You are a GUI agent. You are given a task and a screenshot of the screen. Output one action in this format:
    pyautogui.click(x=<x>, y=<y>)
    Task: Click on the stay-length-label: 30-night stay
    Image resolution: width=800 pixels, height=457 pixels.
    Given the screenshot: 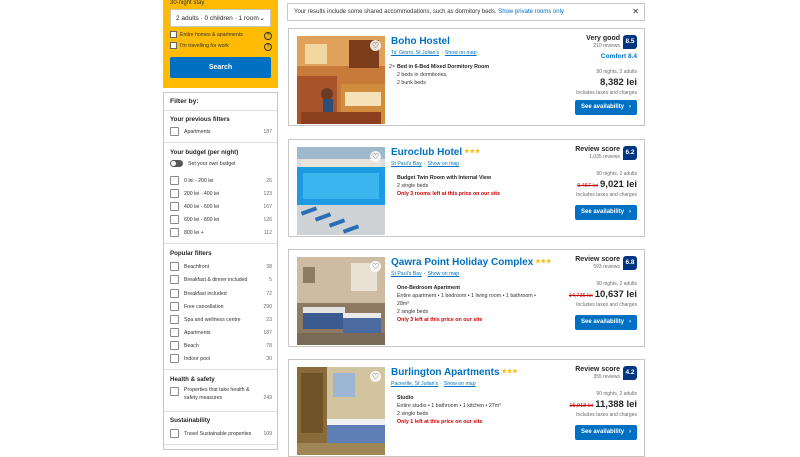 What is the action you would take?
    pyautogui.click(x=187, y=3)
    